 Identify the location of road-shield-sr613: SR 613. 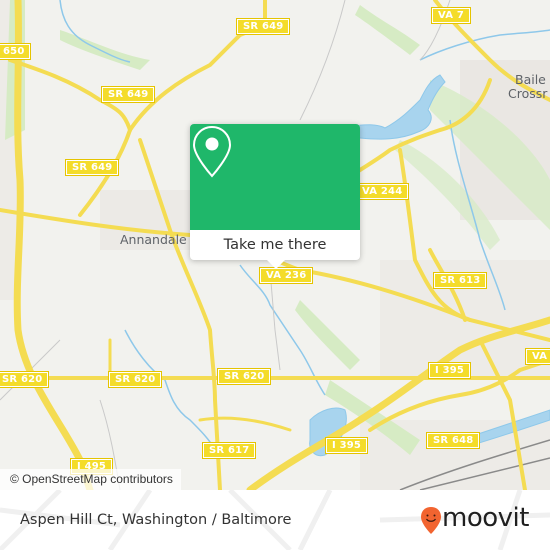
(460, 280).